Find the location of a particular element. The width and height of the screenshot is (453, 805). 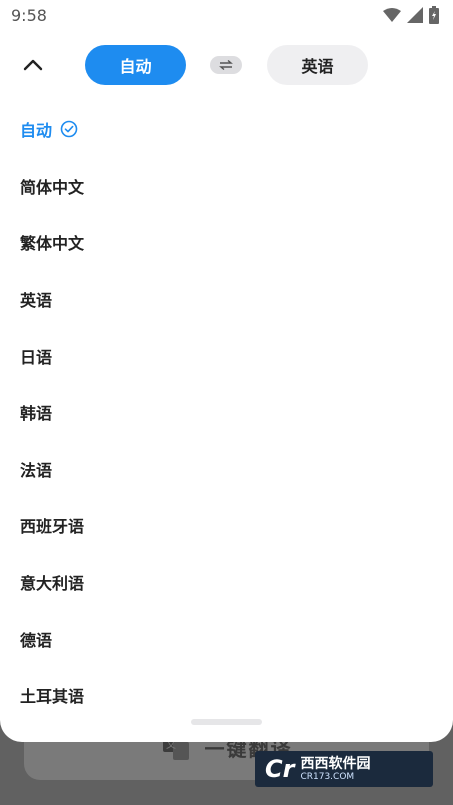

swap-languages-button is located at coordinates (226, 65).